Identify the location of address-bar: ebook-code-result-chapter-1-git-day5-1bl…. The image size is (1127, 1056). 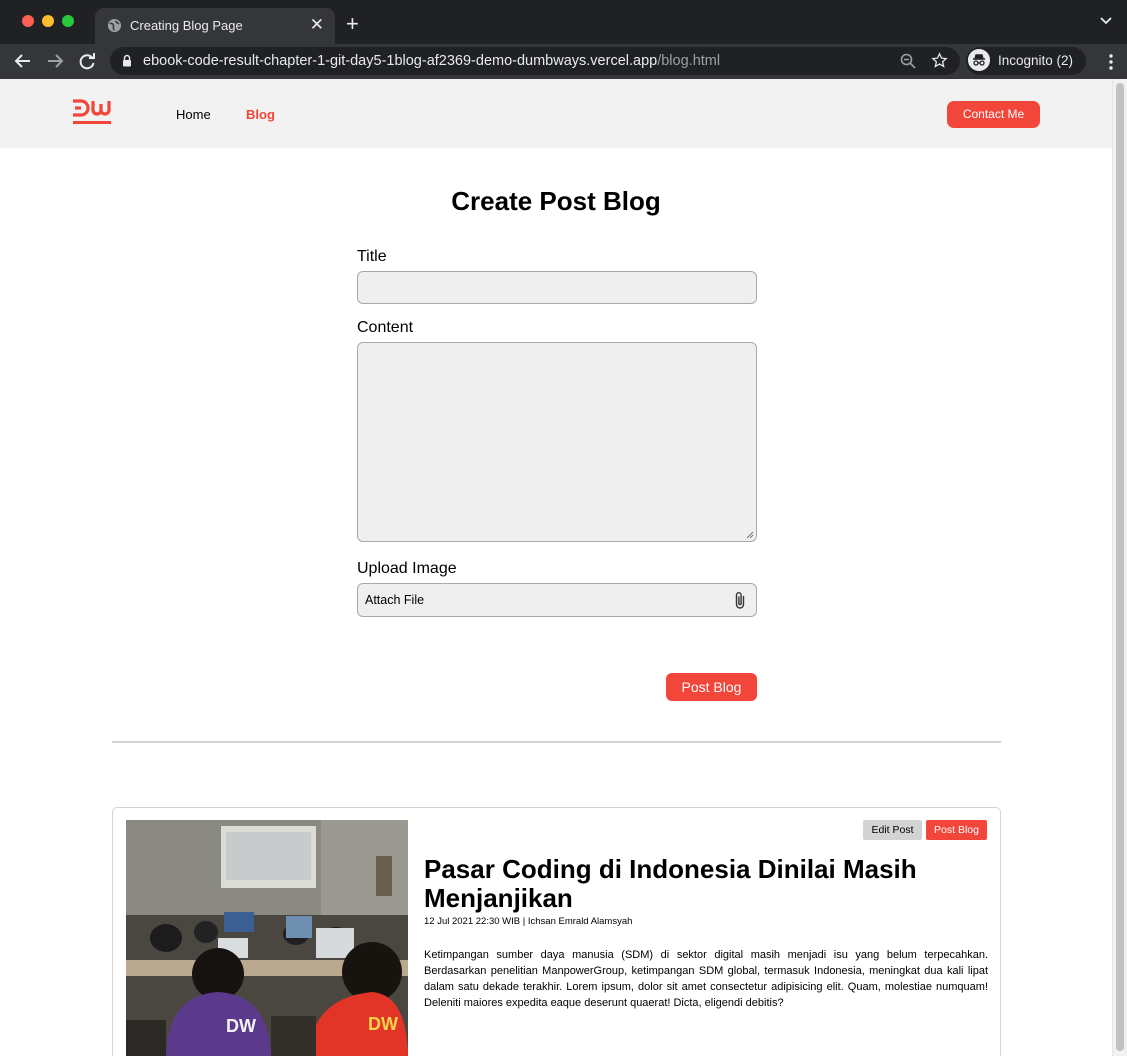
(535, 61).